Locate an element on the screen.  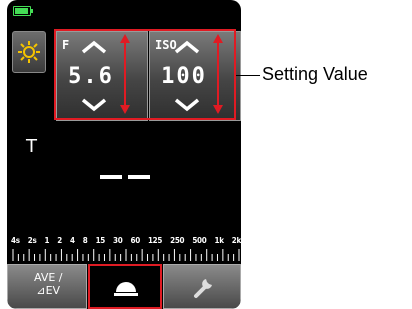
aperture-panel: F 5.6 is located at coordinates (102, 76).